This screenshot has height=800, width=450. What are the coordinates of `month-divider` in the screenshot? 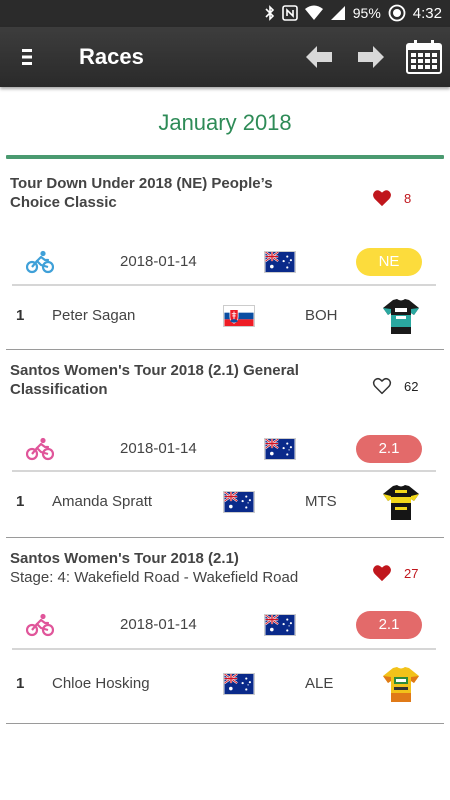 It's located at (225, 157).